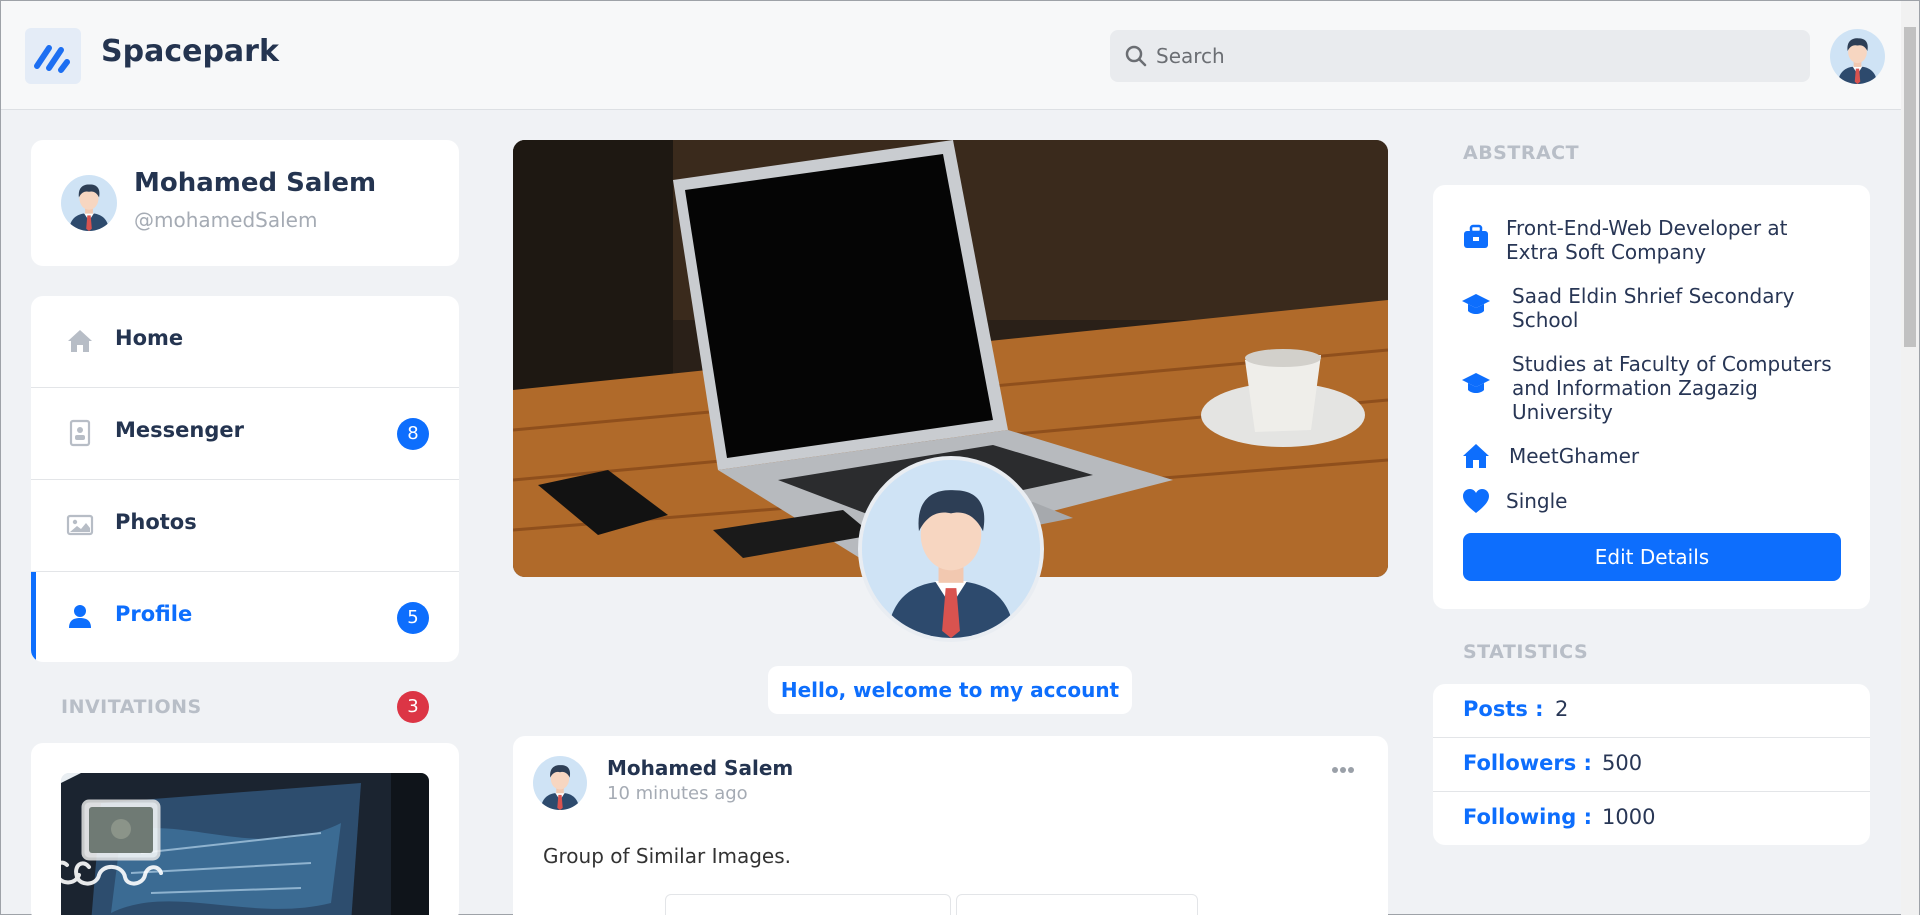 The height and width of the screenshot is (915, 1920). I want to click on active-indicator, so click(33, 617).